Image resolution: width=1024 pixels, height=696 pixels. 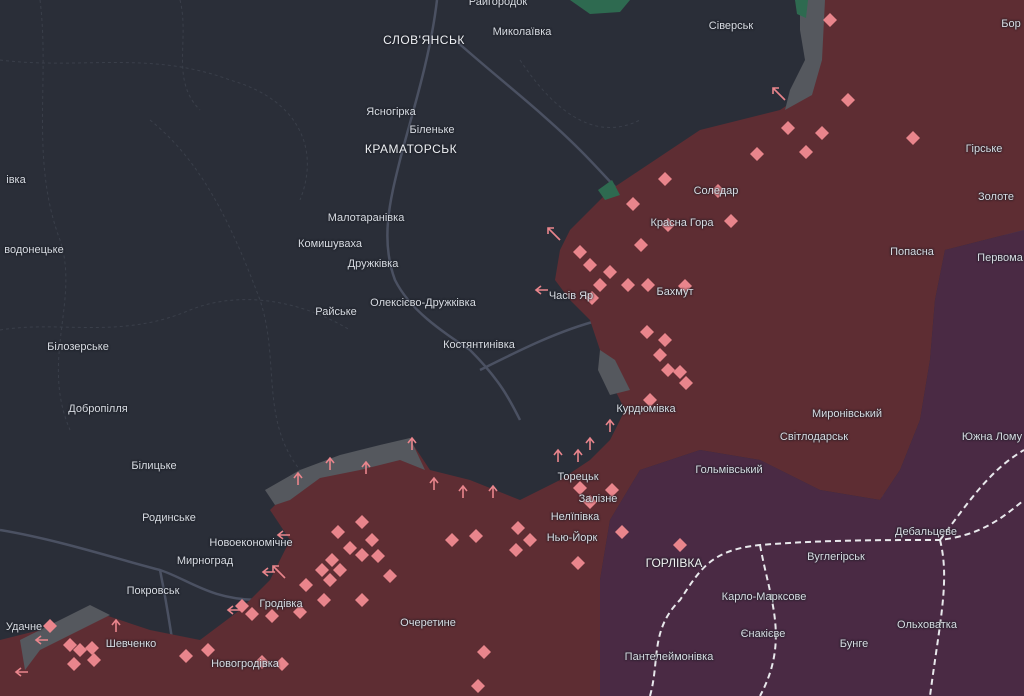 I want to click on label-holmivskyi: Гольмівський, so click(x=728, y=470).